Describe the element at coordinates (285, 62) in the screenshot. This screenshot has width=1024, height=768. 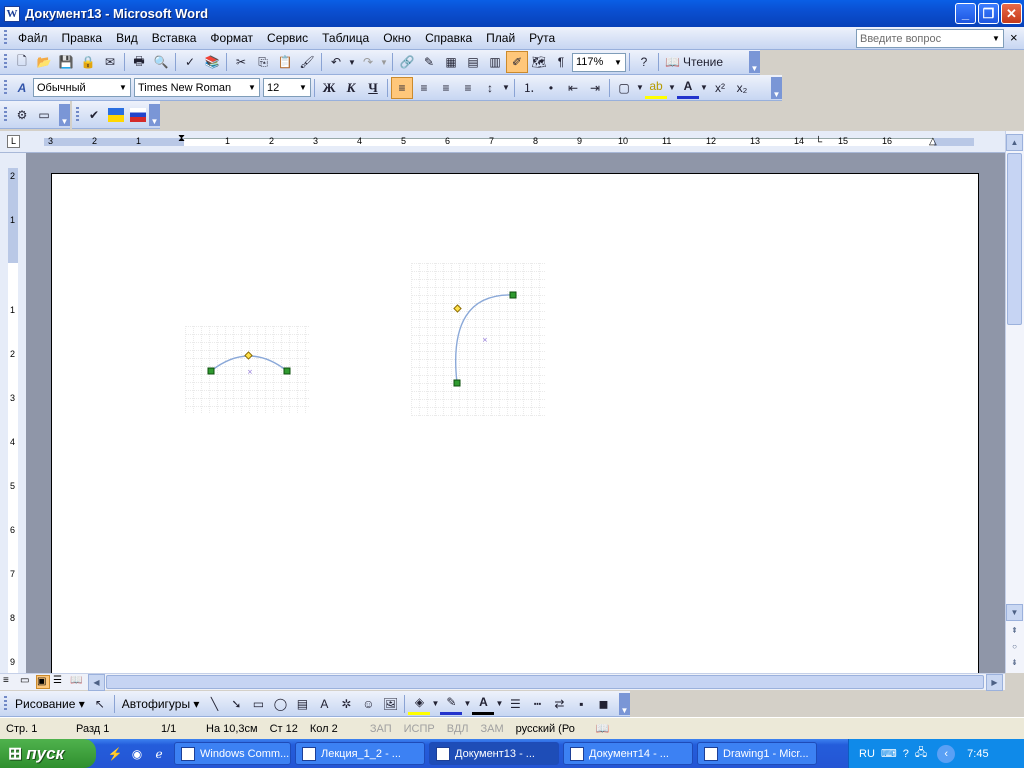
I see `paste-icon: 📋` at that location.